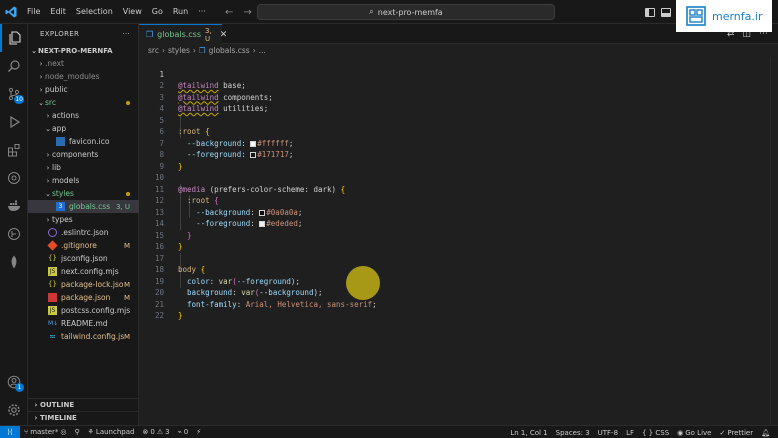 This screenshot has width=778, height=438. I want to click on tree-item-readme: M↓ README.md, so click(83, 323).